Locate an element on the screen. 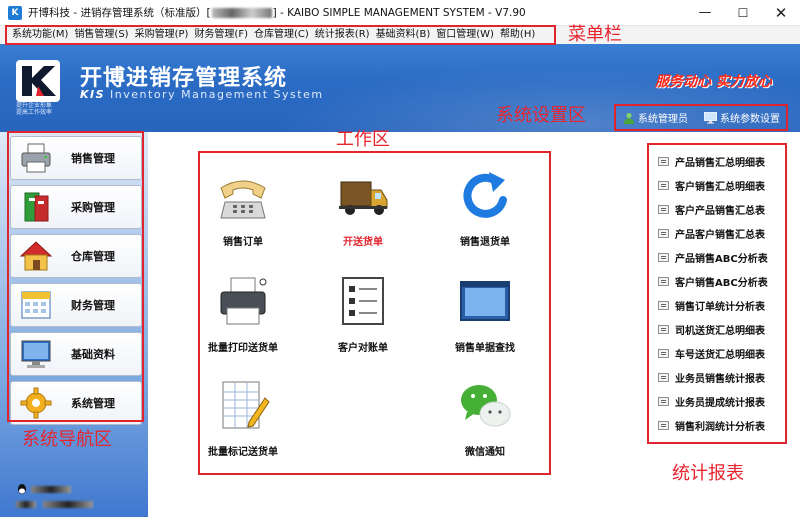 Image resolution: width=800 pixels, height=517 pixels. close-button: ✕ is located at coordinates (781, 13).